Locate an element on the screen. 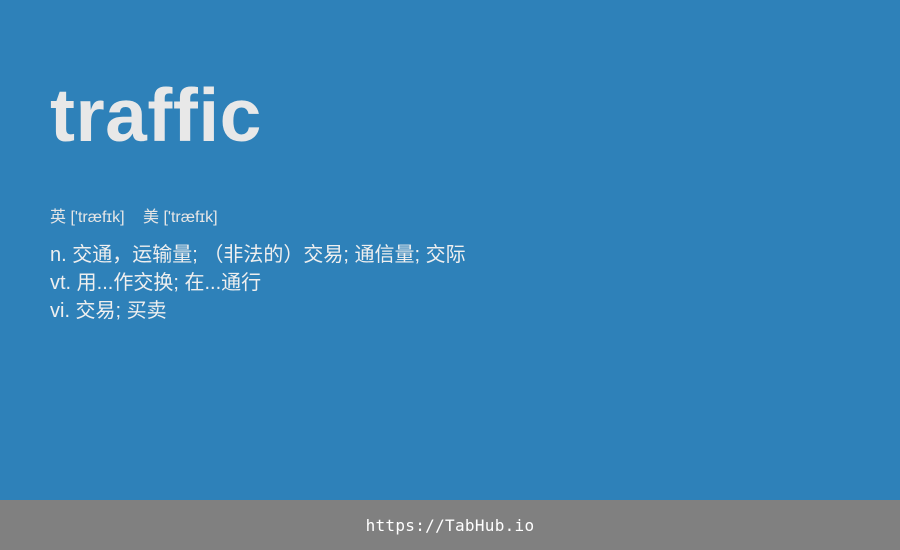 Image resolution: width=900 pixels, height=550 pixels. phonetic-uk: 英 ['træfɪk] is located at coordinates (87, 218).